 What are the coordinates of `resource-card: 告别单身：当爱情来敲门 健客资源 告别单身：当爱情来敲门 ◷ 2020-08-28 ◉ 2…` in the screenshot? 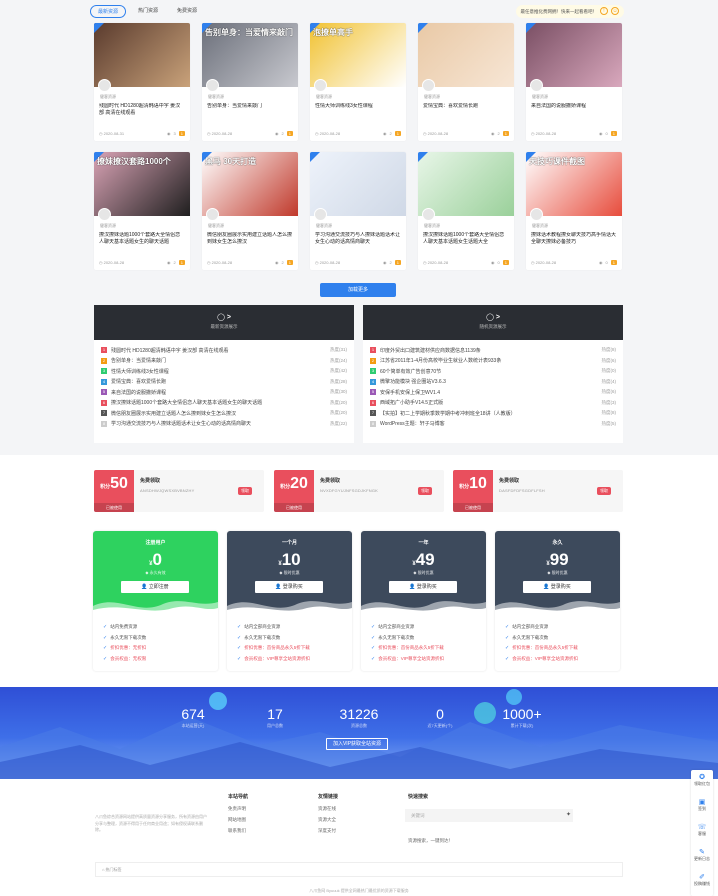 It's located at (250, 82).